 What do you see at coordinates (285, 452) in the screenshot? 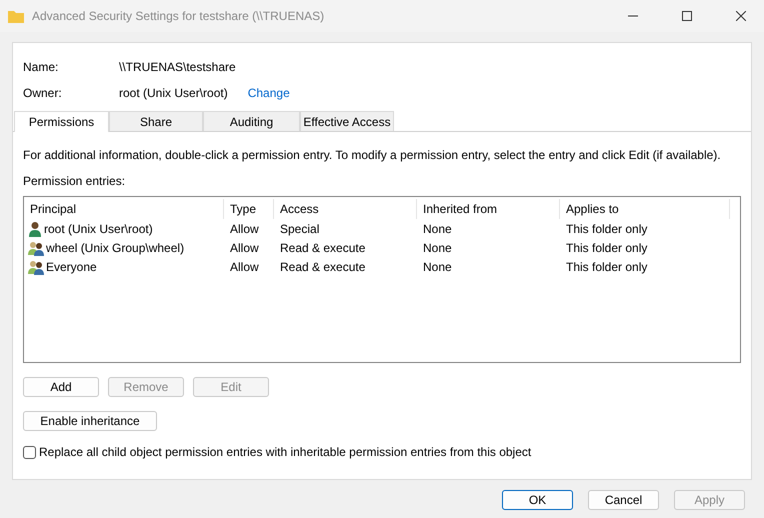
I see `replace-label: Replace all child object permission entries with inheritable permission entries from this object` at bounding box center [285, 452].